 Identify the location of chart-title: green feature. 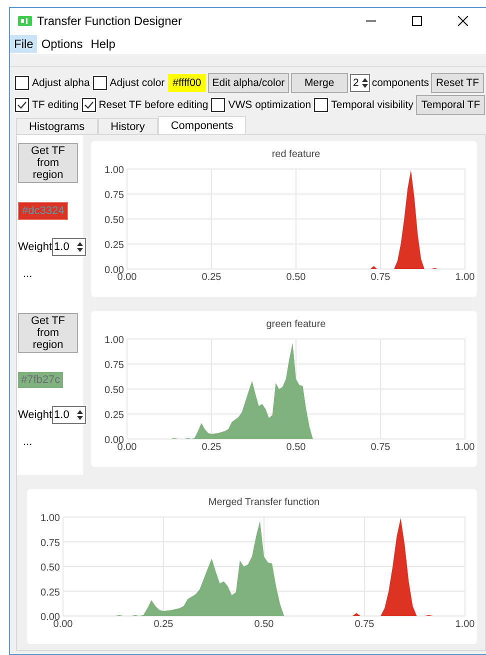
(296, 324).